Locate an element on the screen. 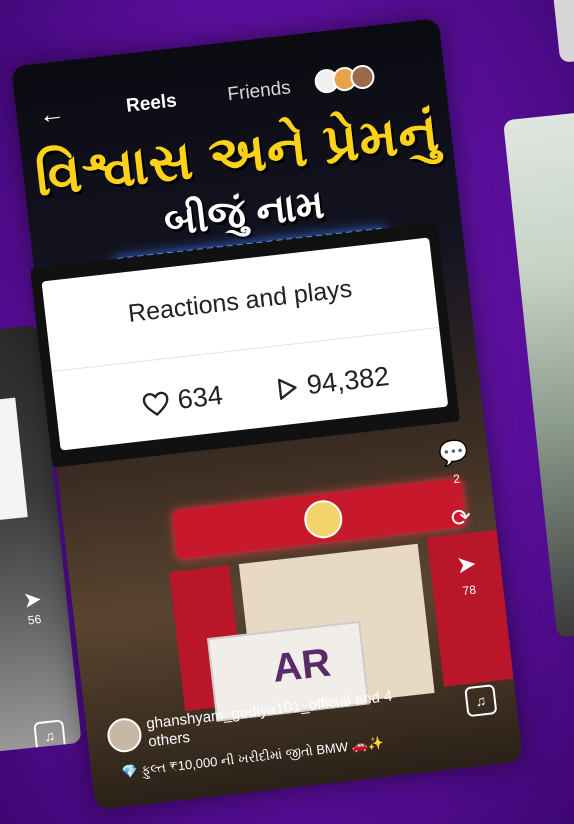  friends-avatar-stack is located at coordinates (344, 79).